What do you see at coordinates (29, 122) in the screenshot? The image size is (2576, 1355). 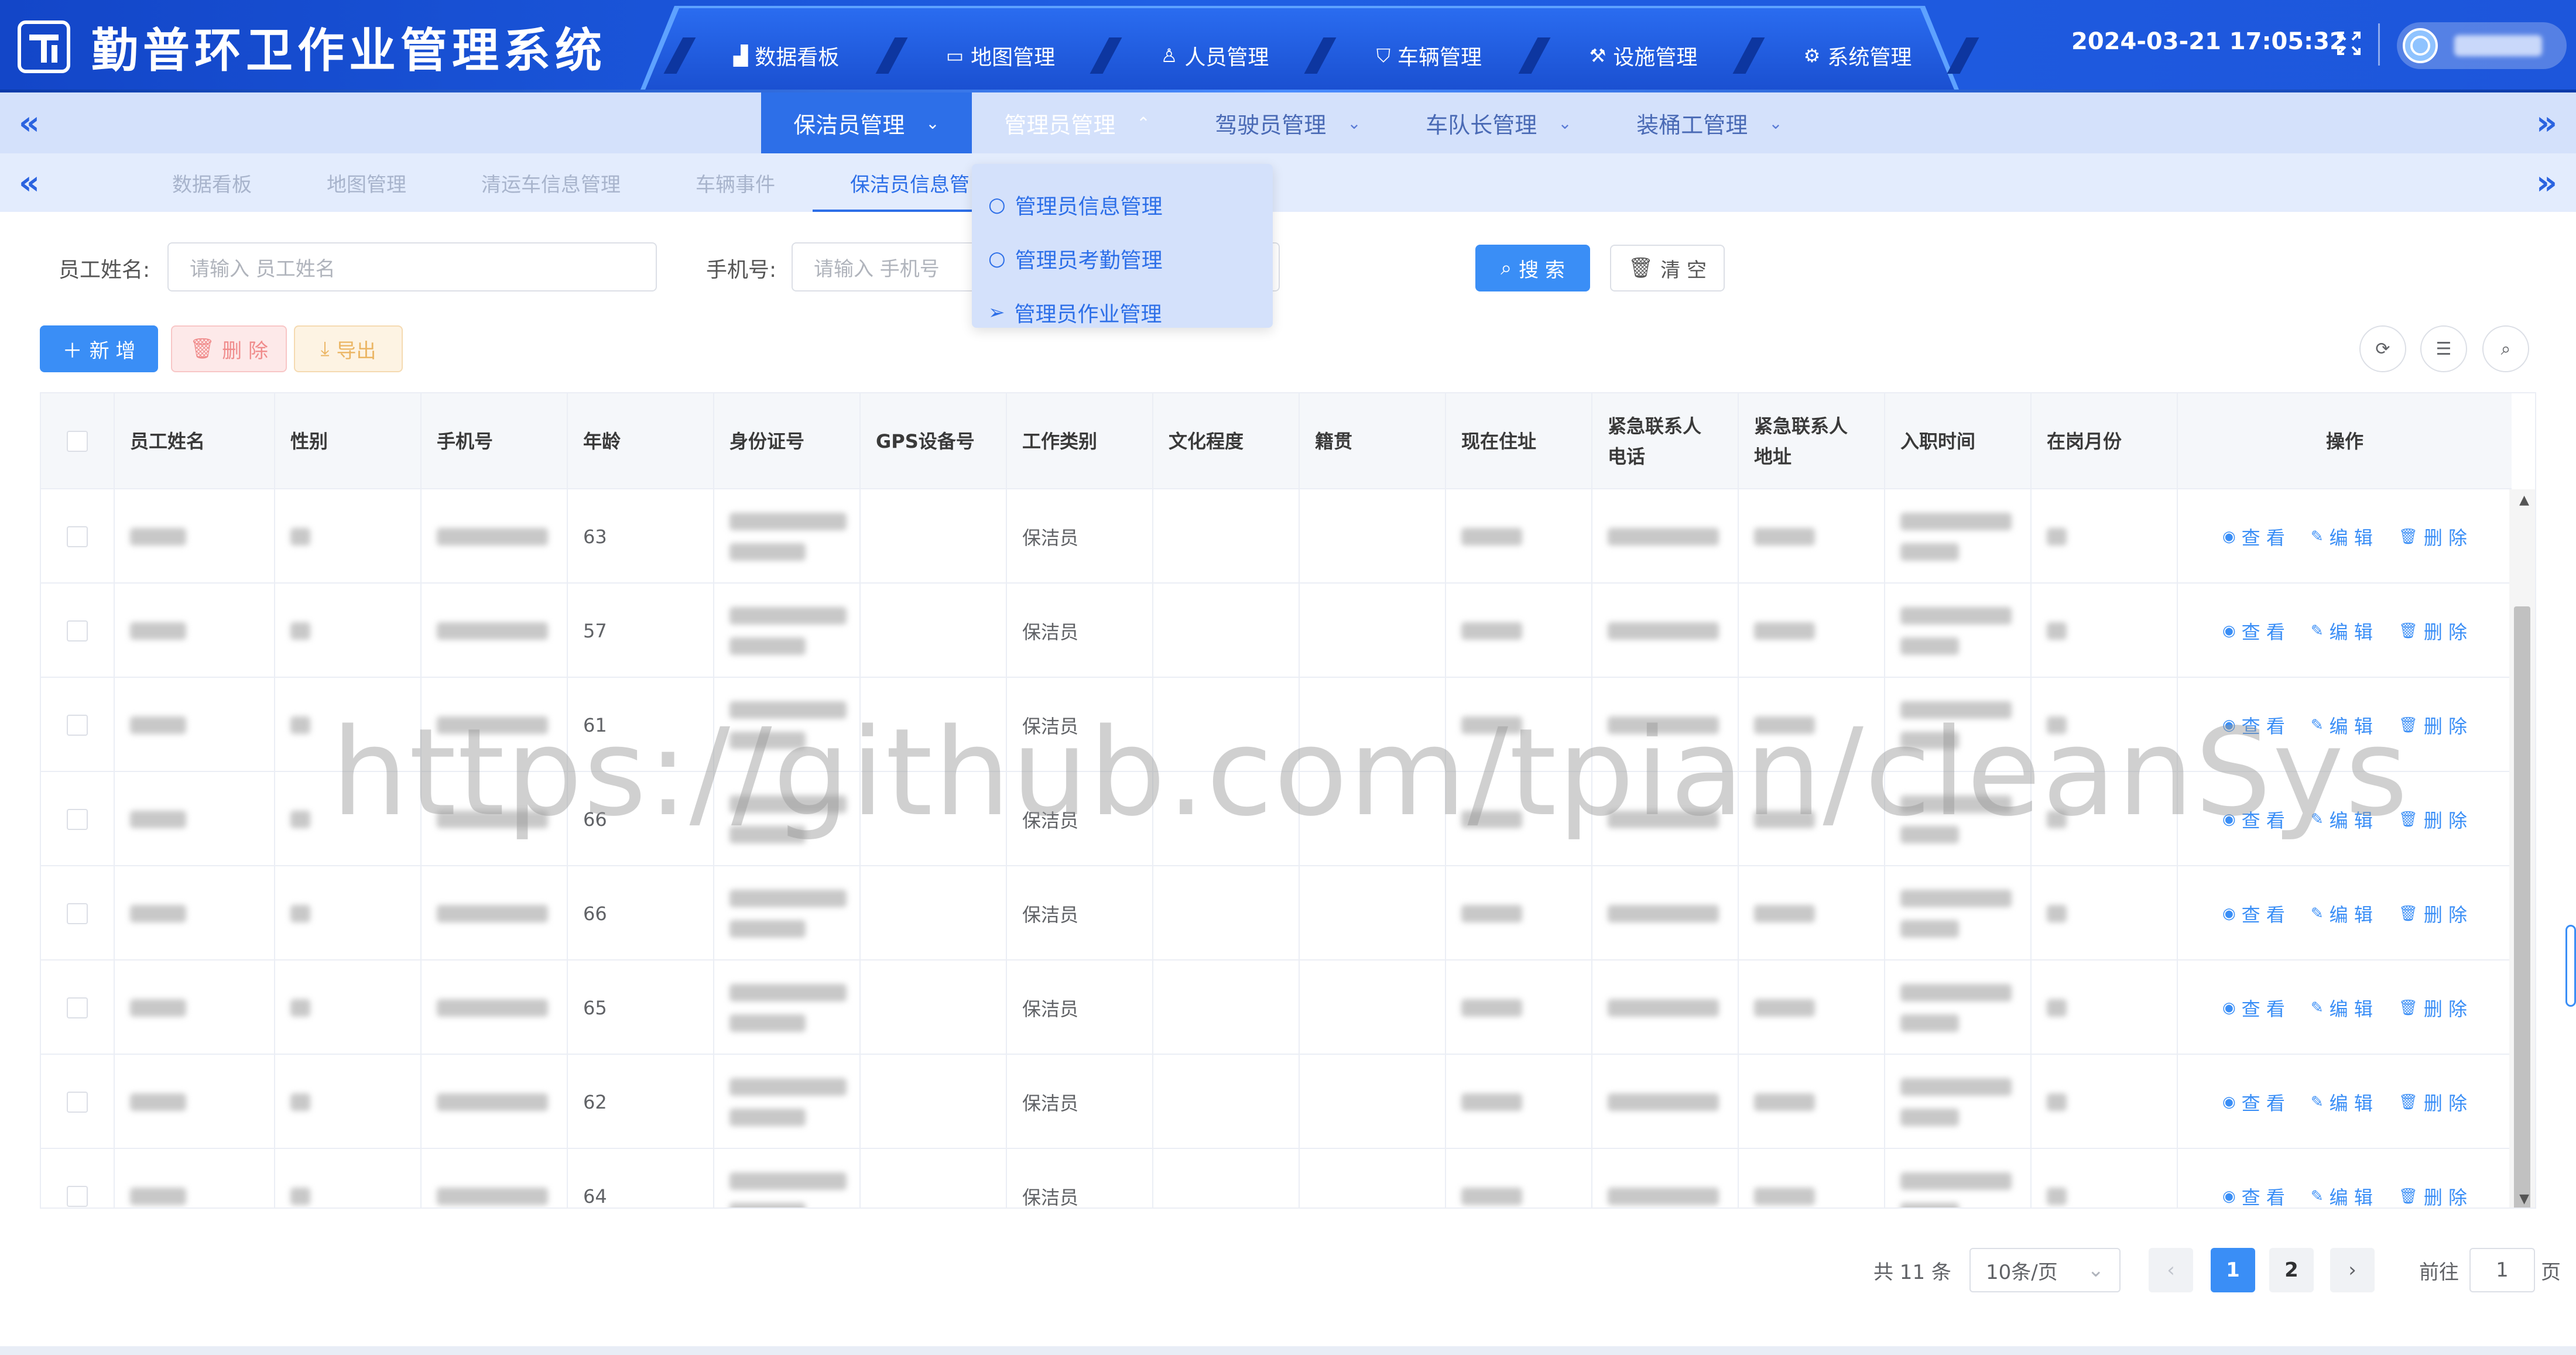 I see `scroll-left-icon: «` at bounding box center [29, 122].